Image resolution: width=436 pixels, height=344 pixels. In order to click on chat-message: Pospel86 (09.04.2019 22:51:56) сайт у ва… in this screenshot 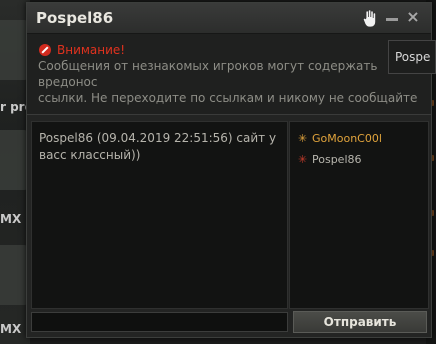, I will do `click(158, 146)`.